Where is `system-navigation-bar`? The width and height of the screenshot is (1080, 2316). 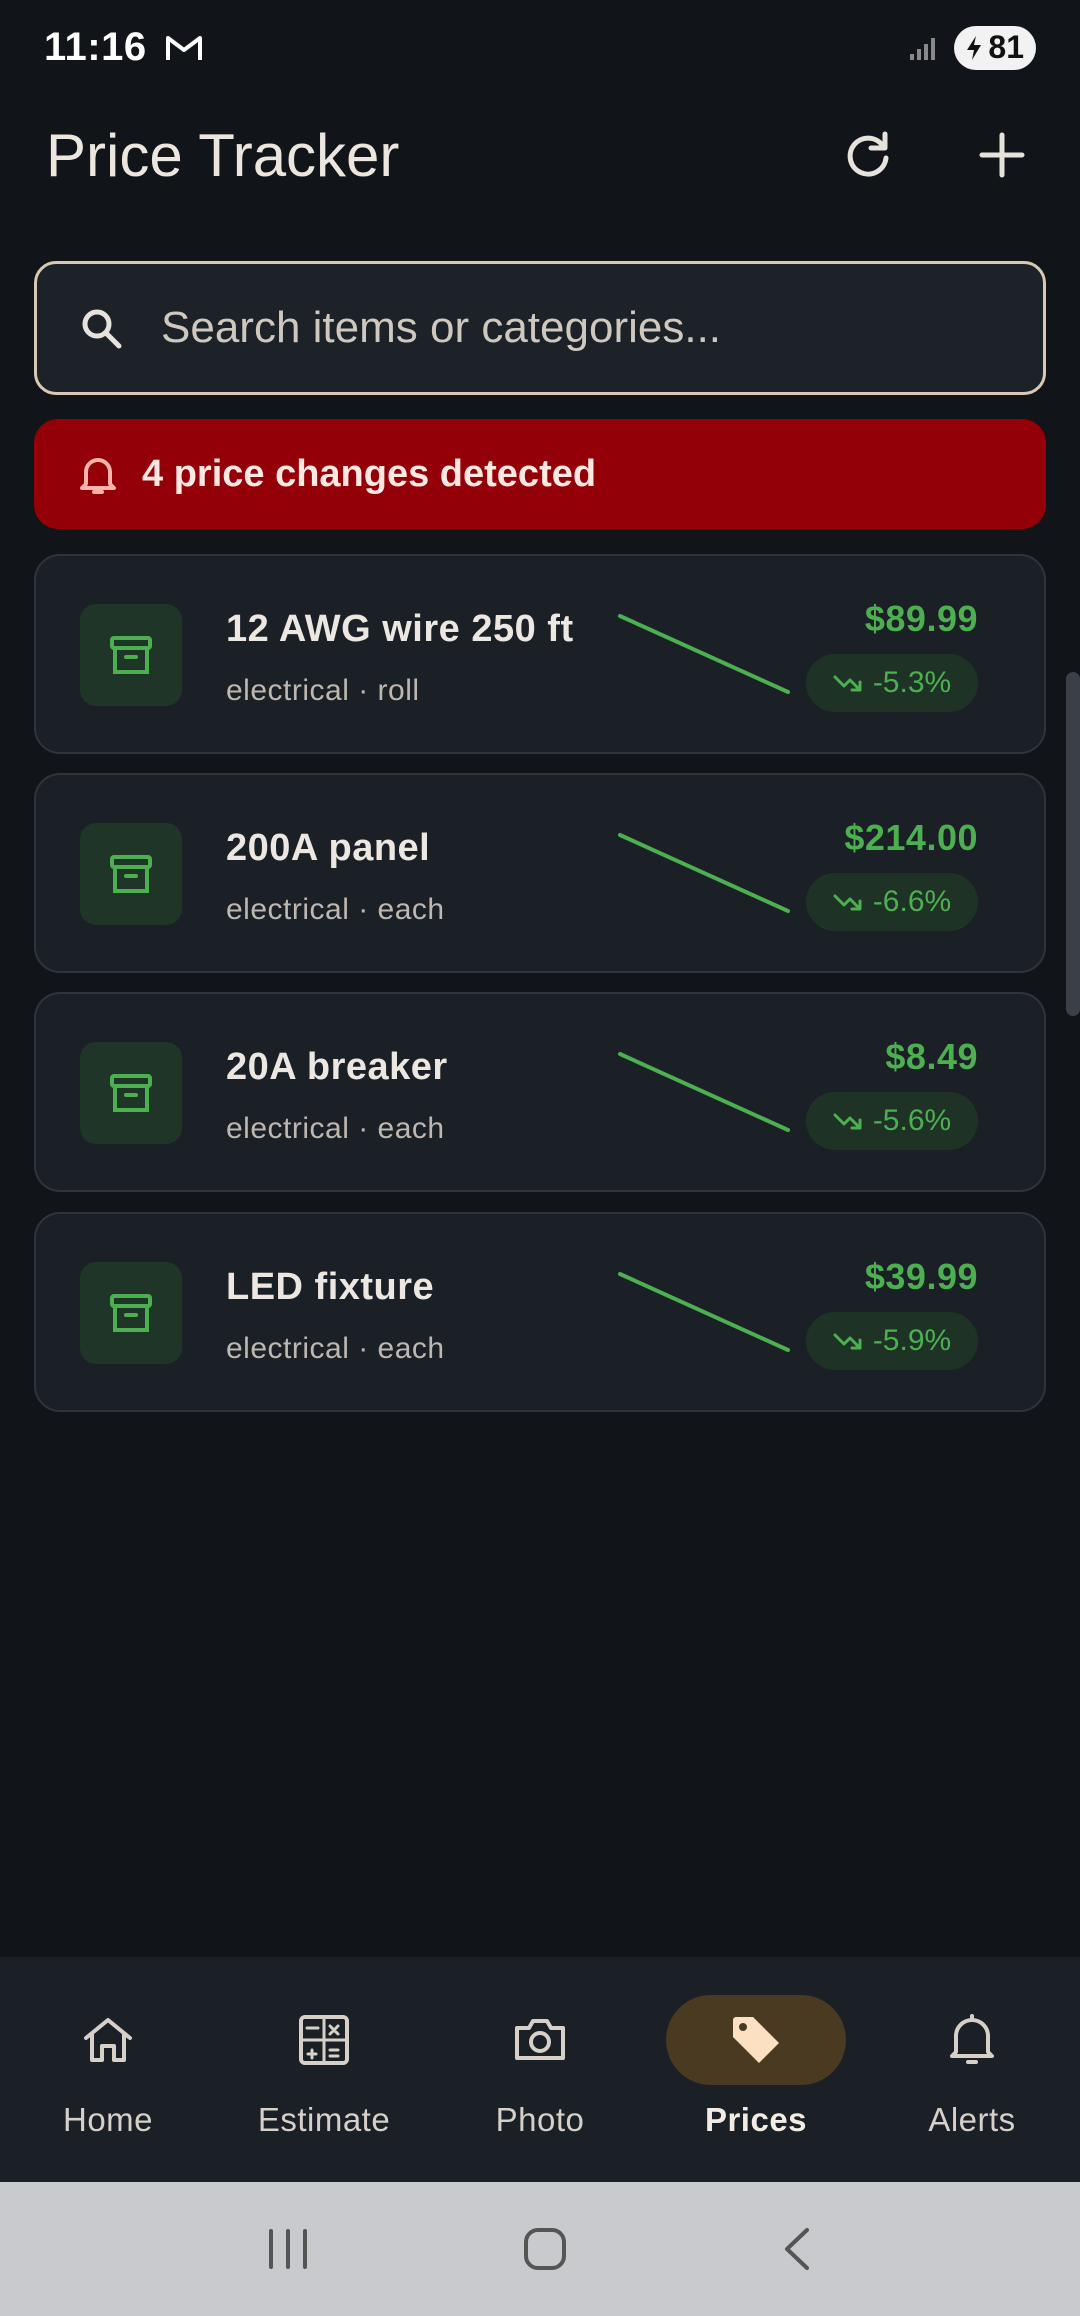
system-navigation-bar is located at coordinates (540, 2249).